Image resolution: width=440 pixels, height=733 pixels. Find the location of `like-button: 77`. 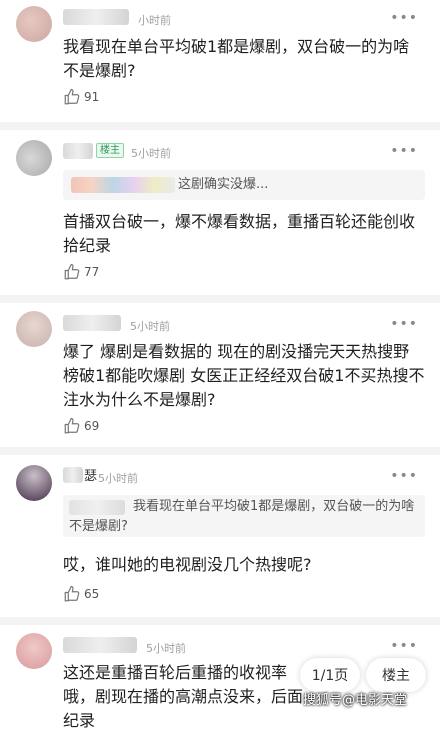

like-button: 77 is located at coordinates (81, 272).